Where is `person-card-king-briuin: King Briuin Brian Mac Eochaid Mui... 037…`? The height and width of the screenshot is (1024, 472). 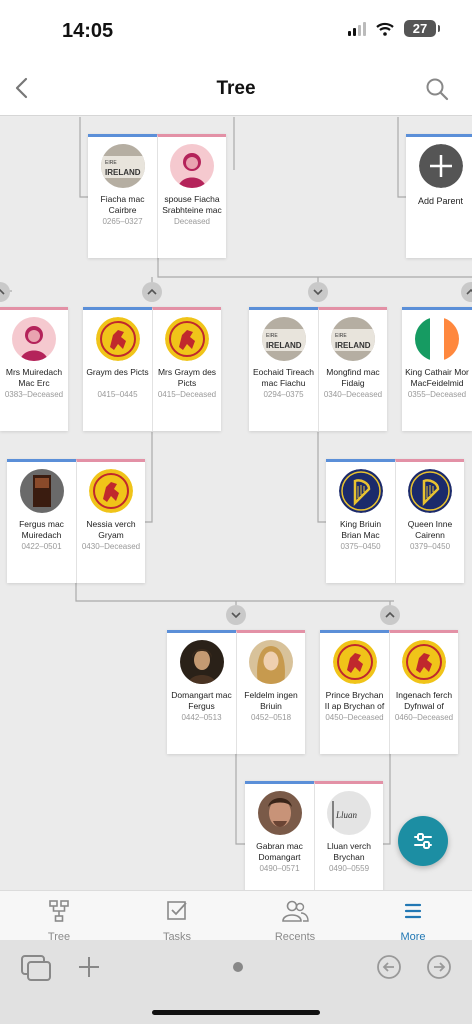
person-card-king-briuin: King Briuin Brian Mac Eochaid Mui... 037… is located at coordinates (360, 521).